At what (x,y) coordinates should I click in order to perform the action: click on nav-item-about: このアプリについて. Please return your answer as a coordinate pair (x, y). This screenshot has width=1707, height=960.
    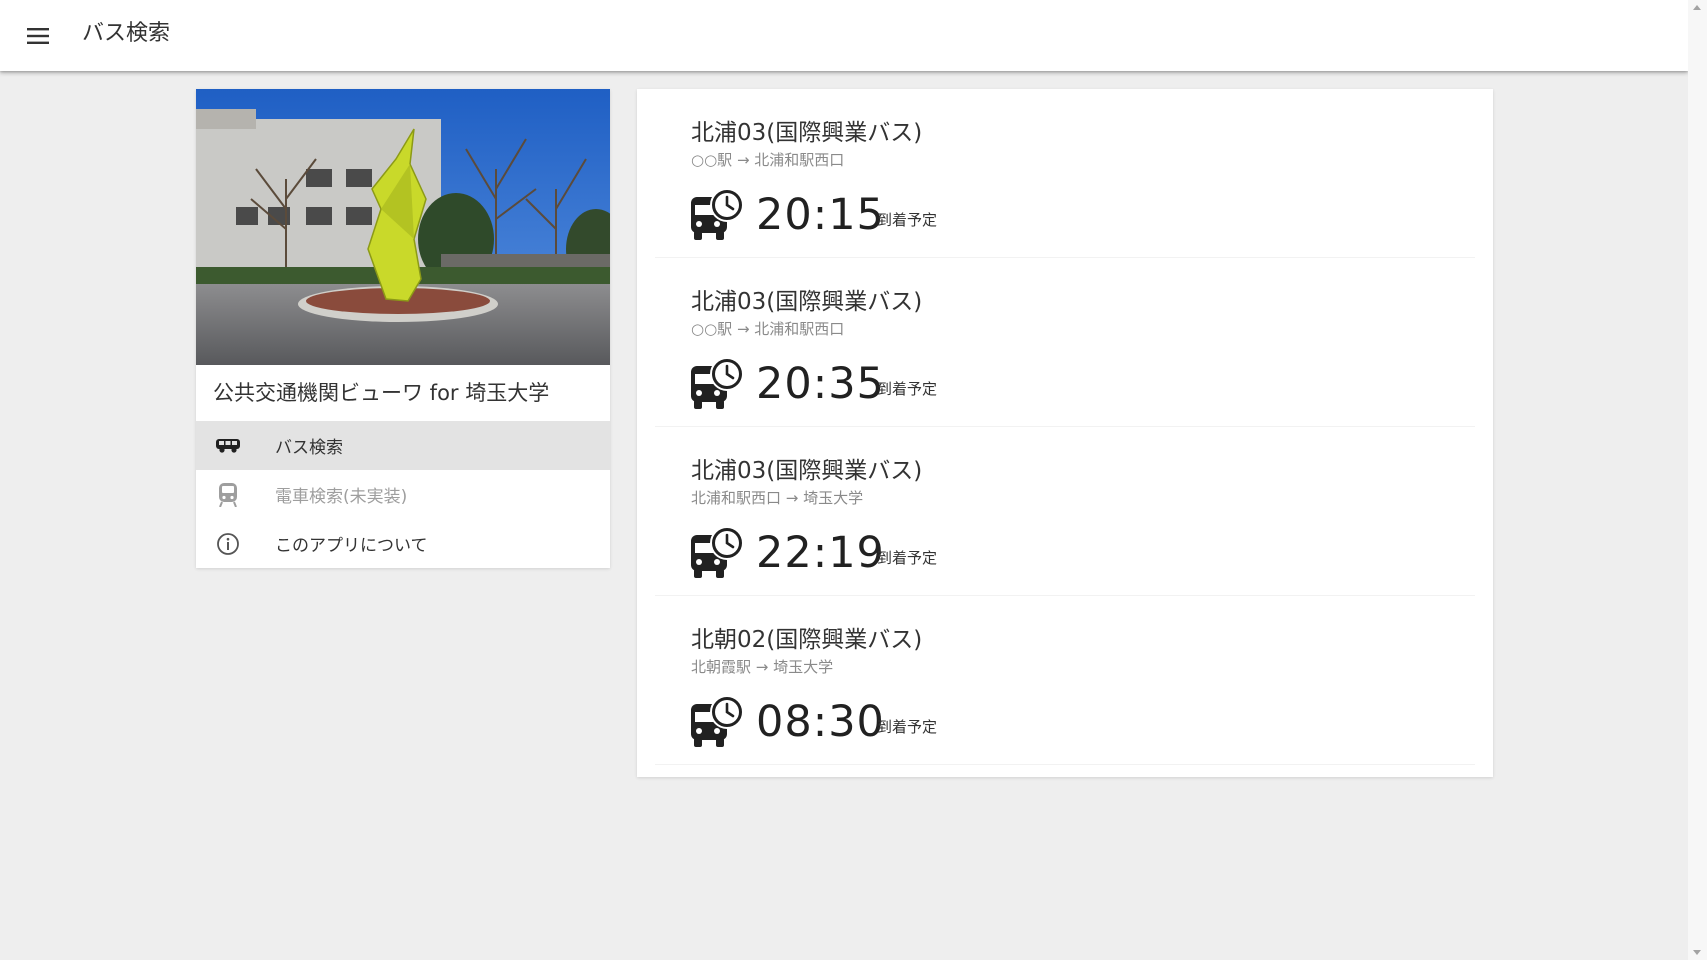
    Looking at the image, I should click on (403, 543).